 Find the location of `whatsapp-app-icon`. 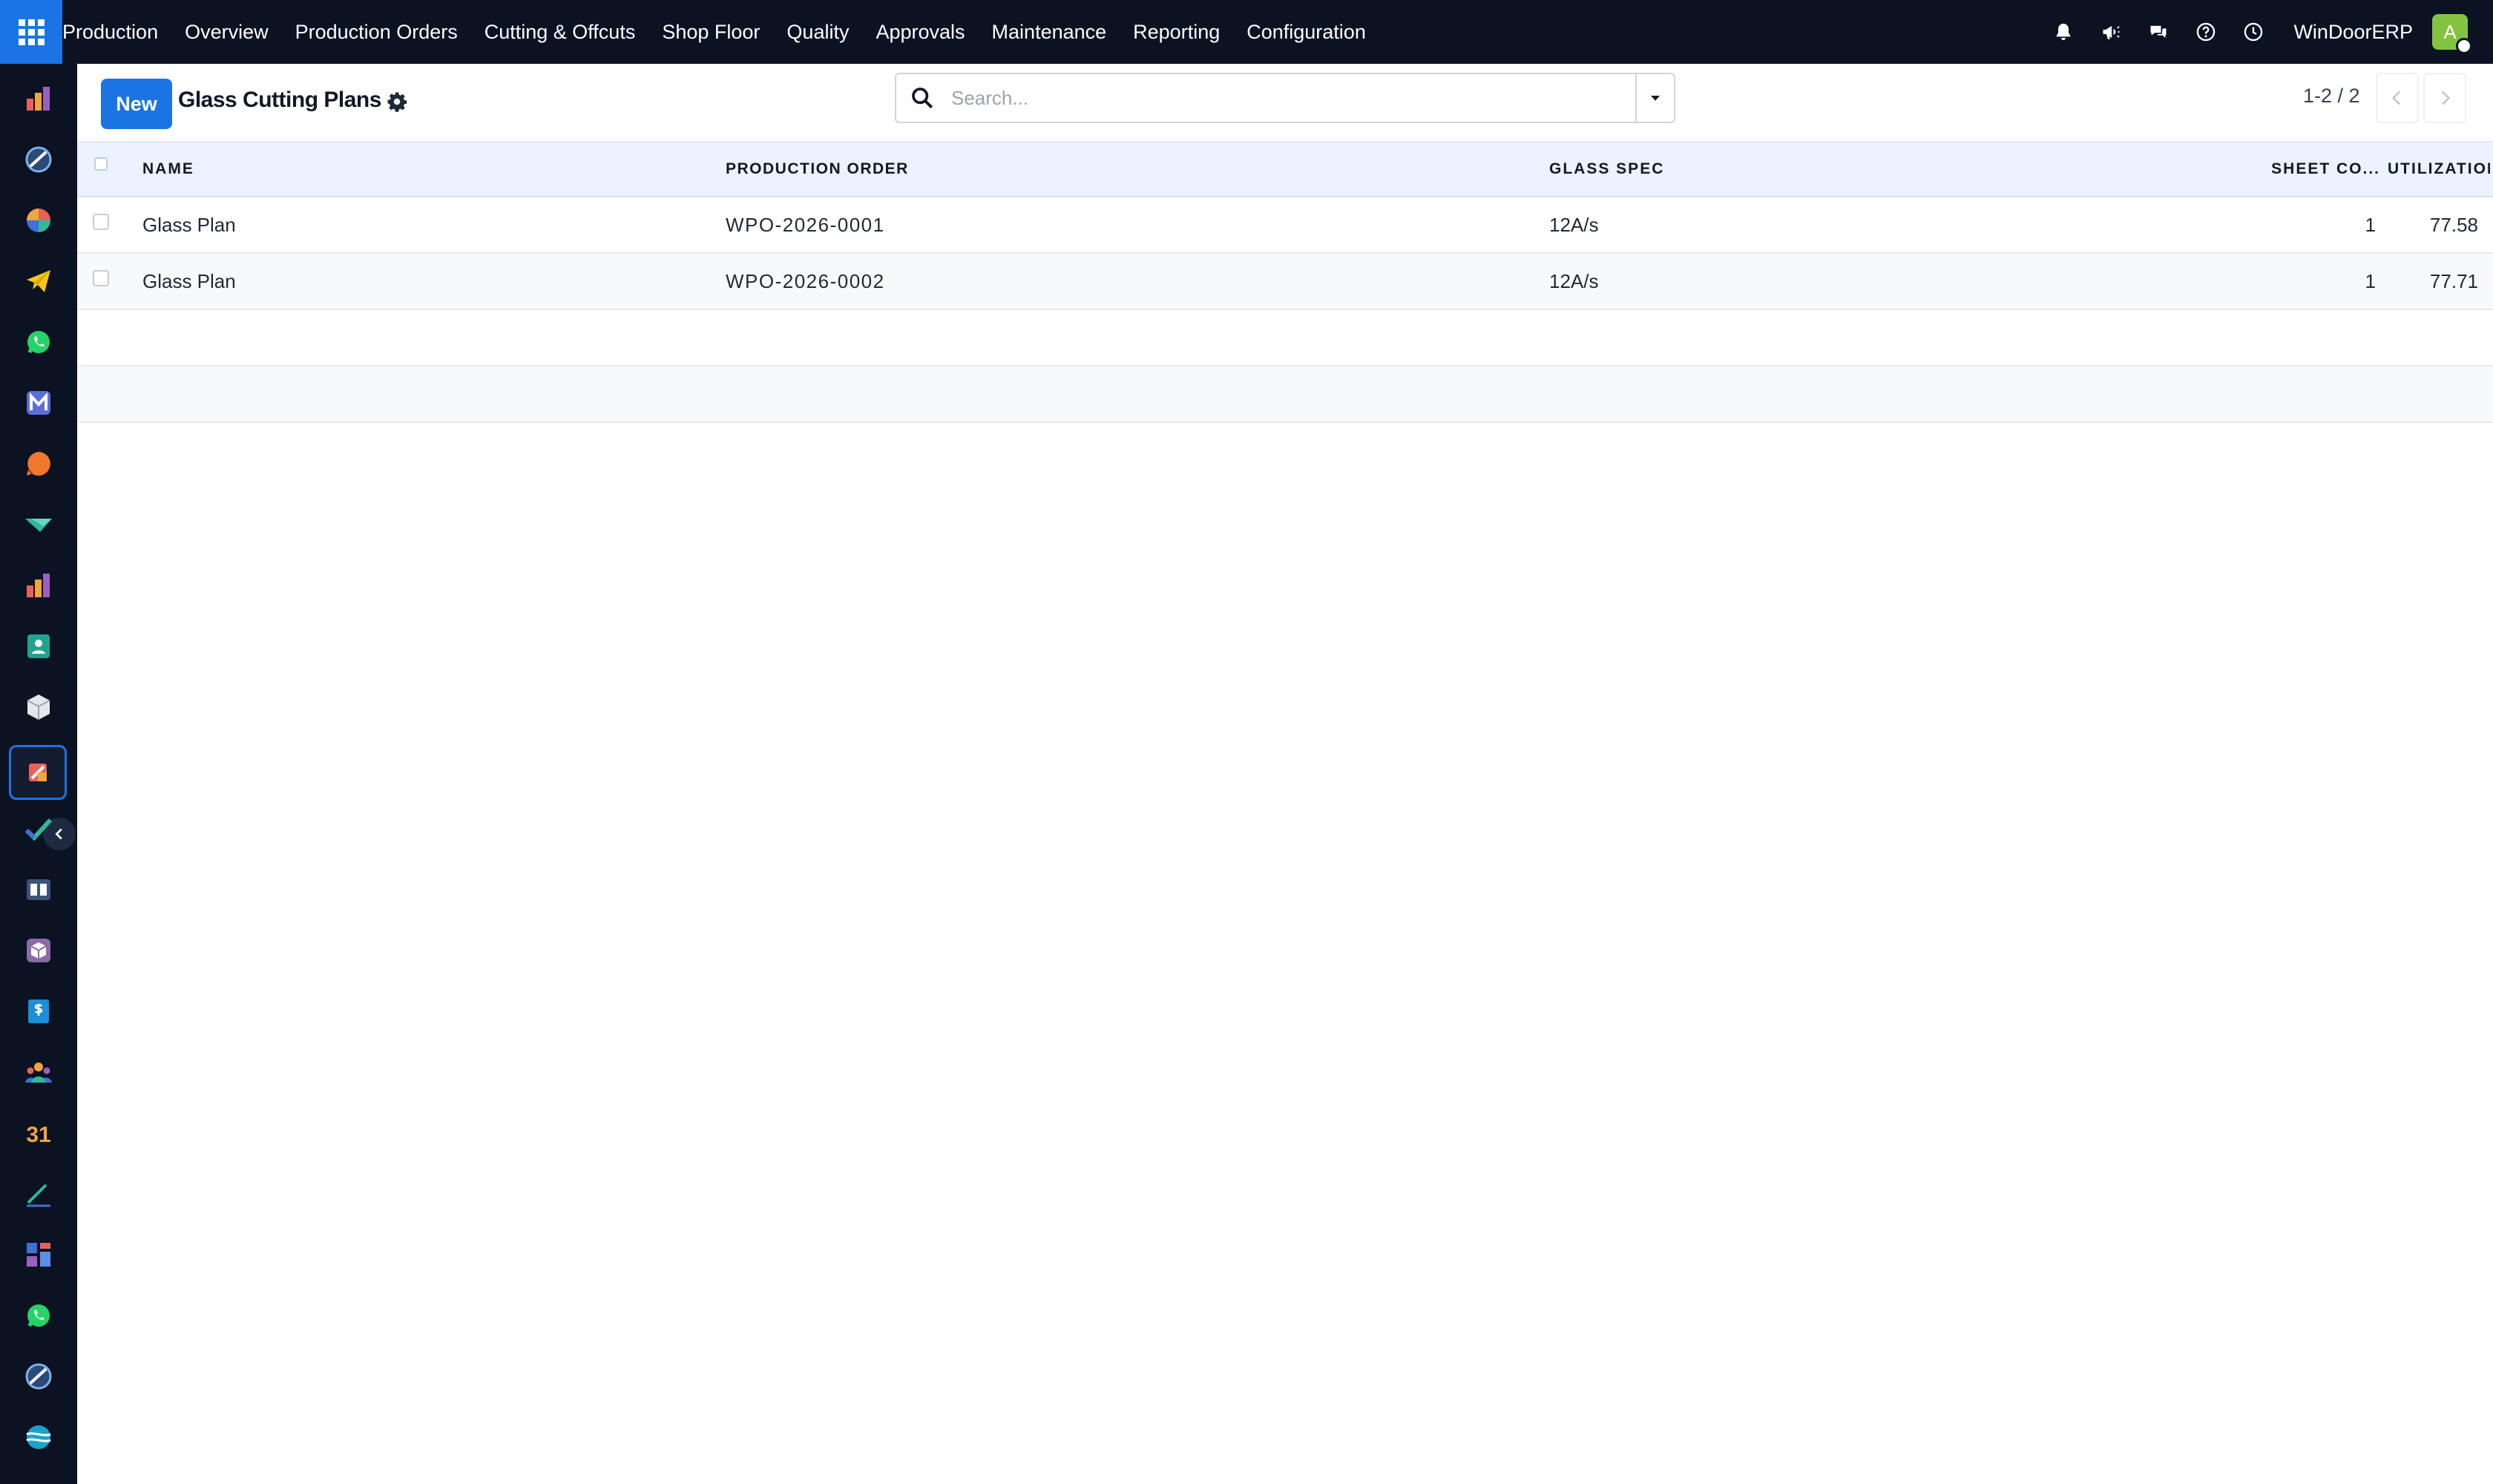

whatsapp-app-icon is located at coordinates (38, 1315).